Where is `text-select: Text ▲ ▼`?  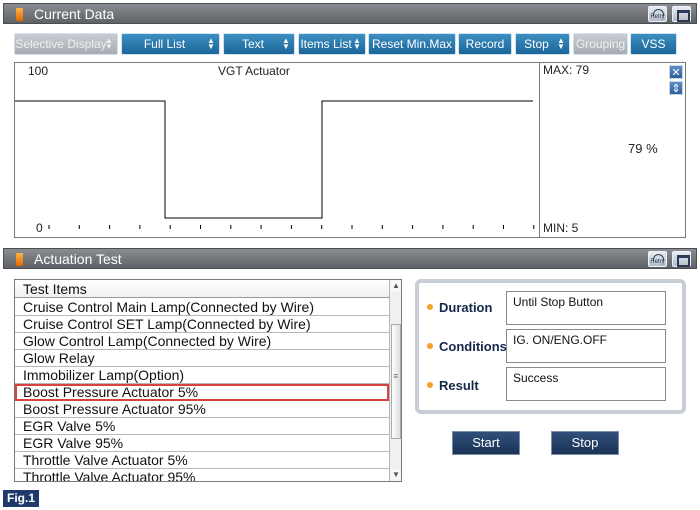 text-select: Text ▲ ▼ is located at coordinates (259, 44).